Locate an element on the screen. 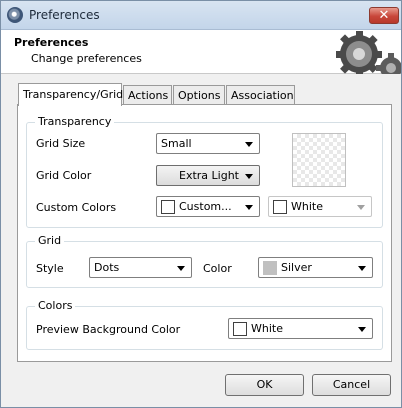 The width and height of the screenshot is (402, 408). gears-icon is located at coordinates (356, 52).